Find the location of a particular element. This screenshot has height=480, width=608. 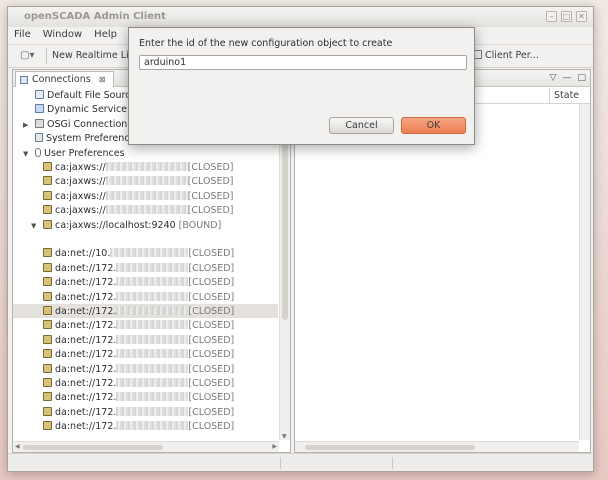

connections-horizontal-scrollbar: ◀ ▶ is located at coordinates (146, 446).